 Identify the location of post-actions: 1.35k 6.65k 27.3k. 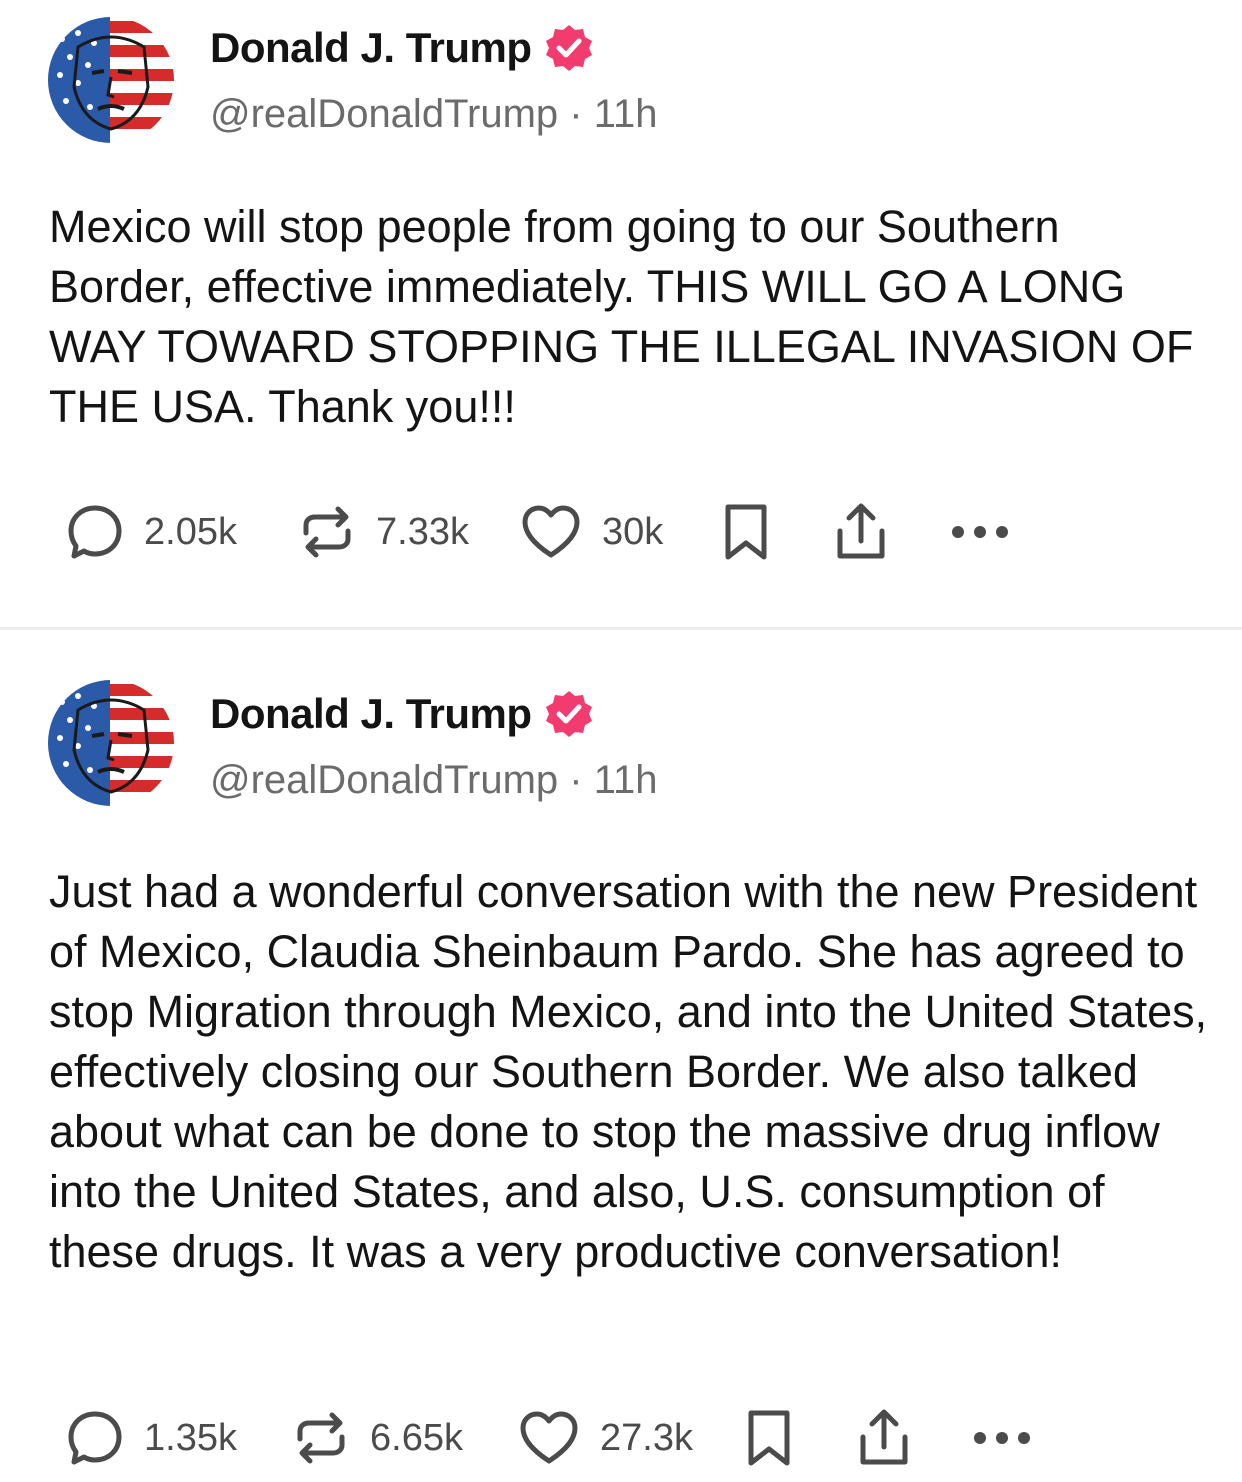
(621, 1438).